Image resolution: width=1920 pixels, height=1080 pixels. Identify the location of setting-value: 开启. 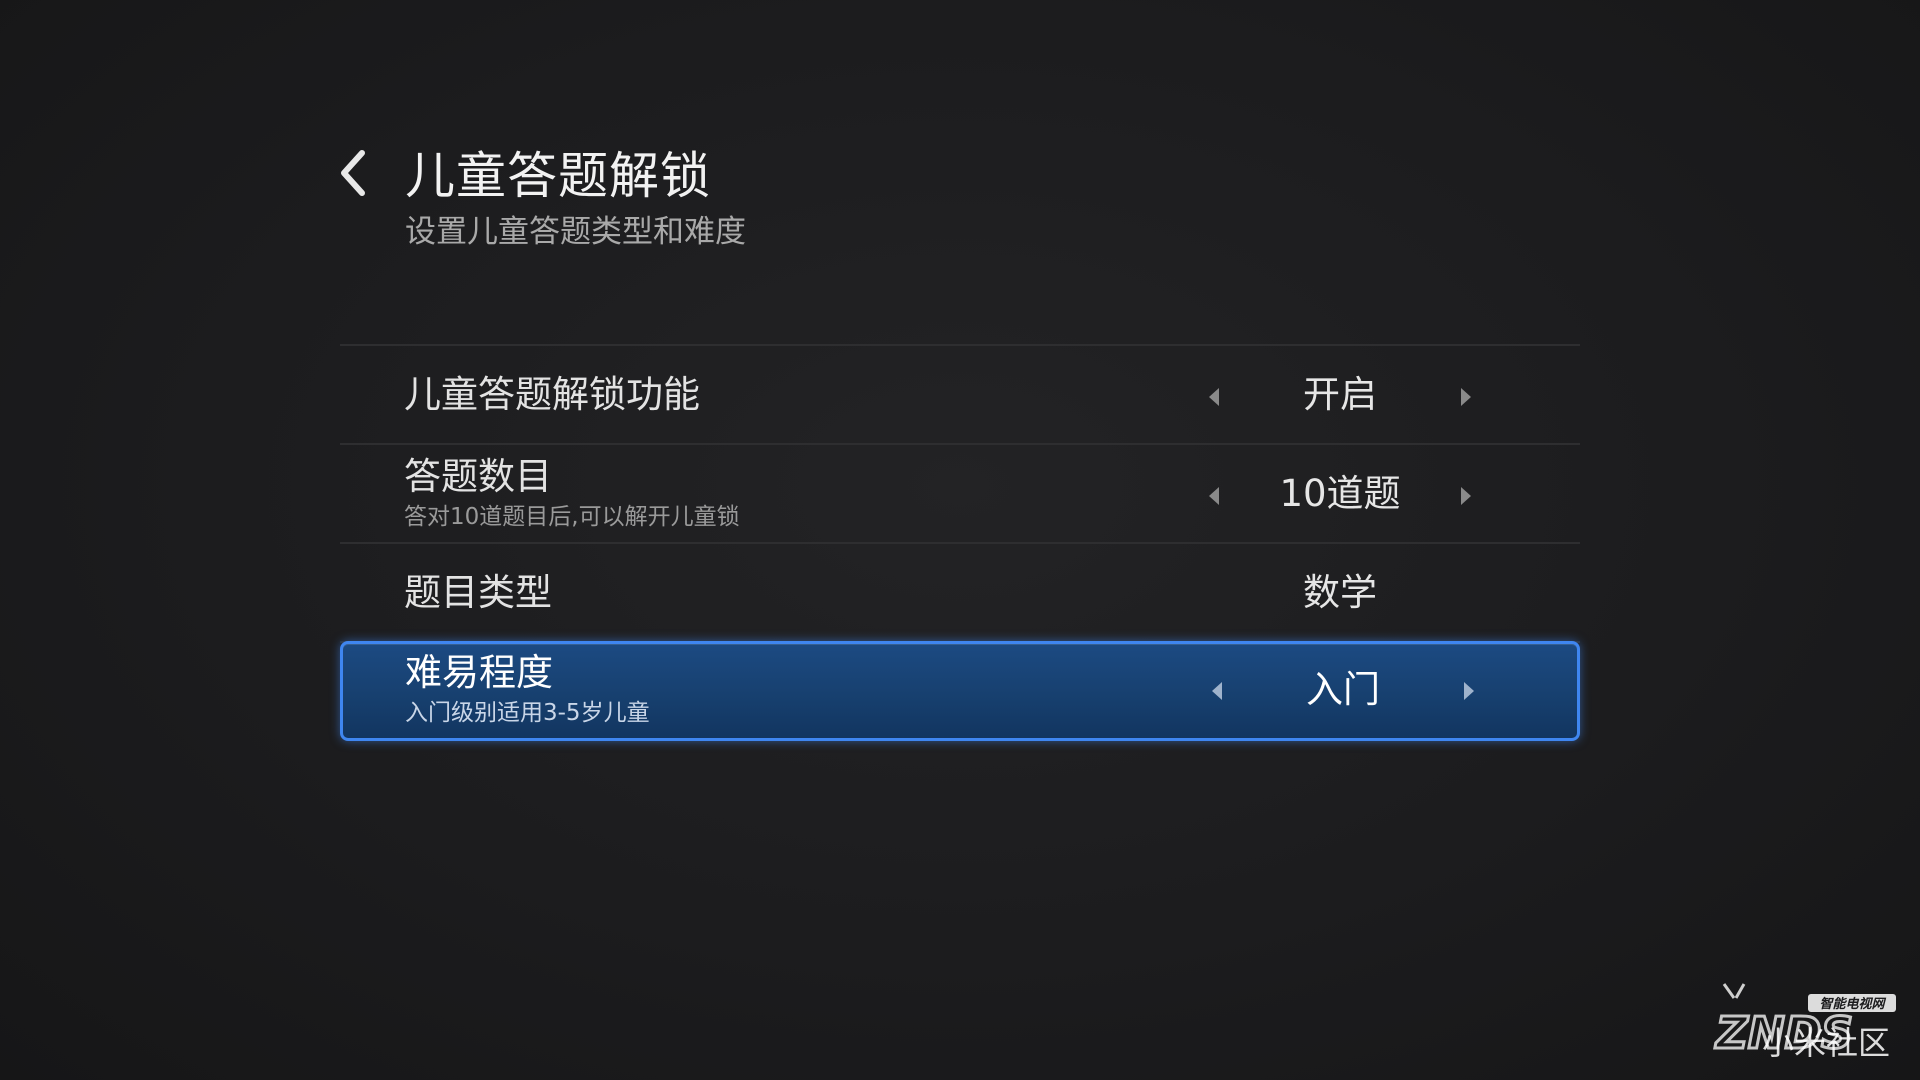
(1340, 394).